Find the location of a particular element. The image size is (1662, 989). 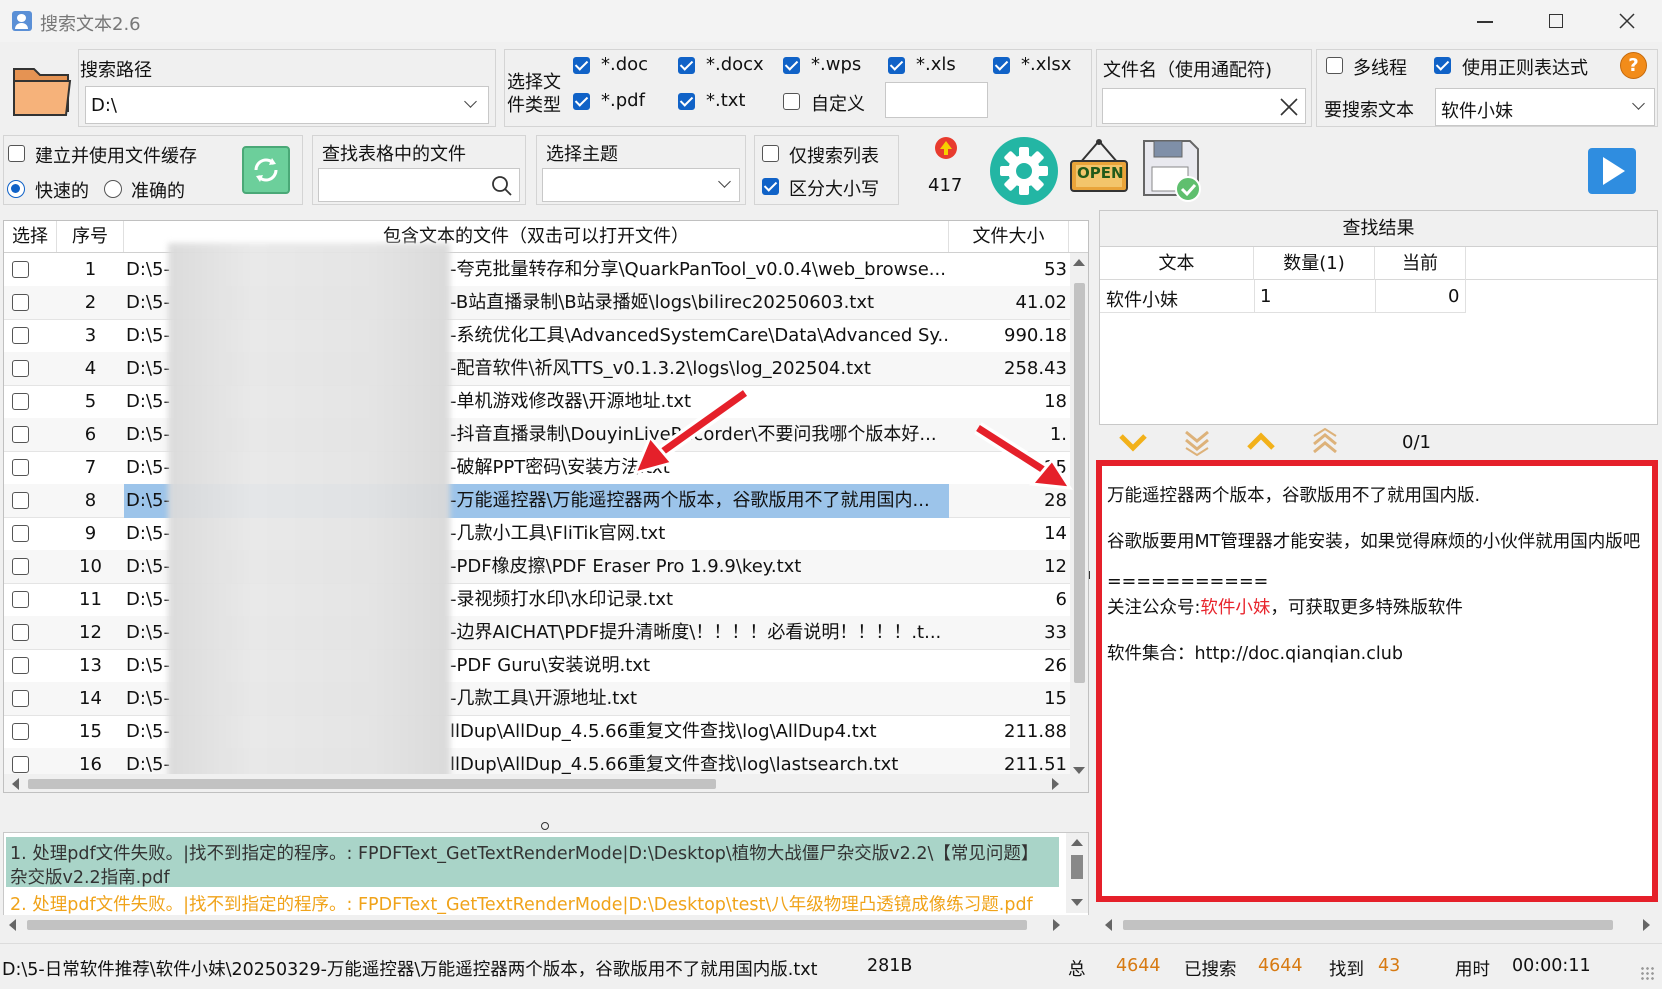

log-vscroll is located at coordinates (1077, 873).